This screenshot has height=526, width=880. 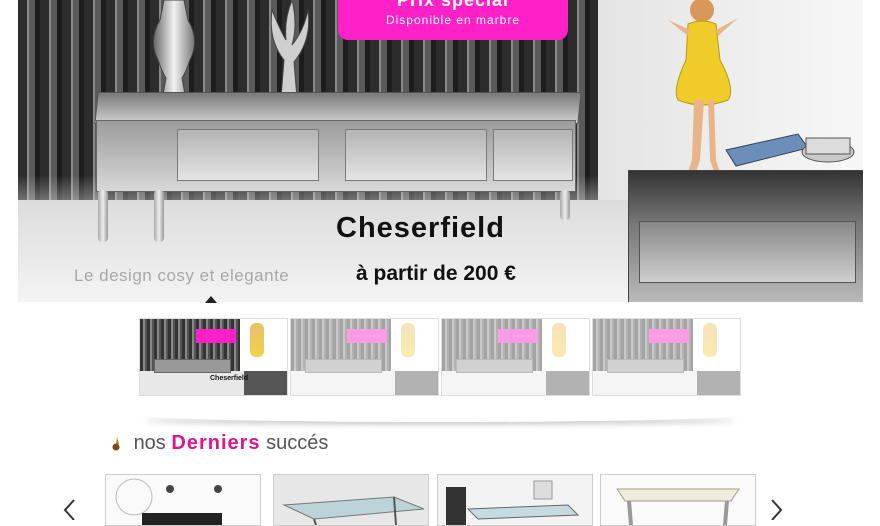 What do you see at coordinates (229, 378) in the screenshot?
I see `thumb-label: Cheserfield` at bounding box center [229, 378].